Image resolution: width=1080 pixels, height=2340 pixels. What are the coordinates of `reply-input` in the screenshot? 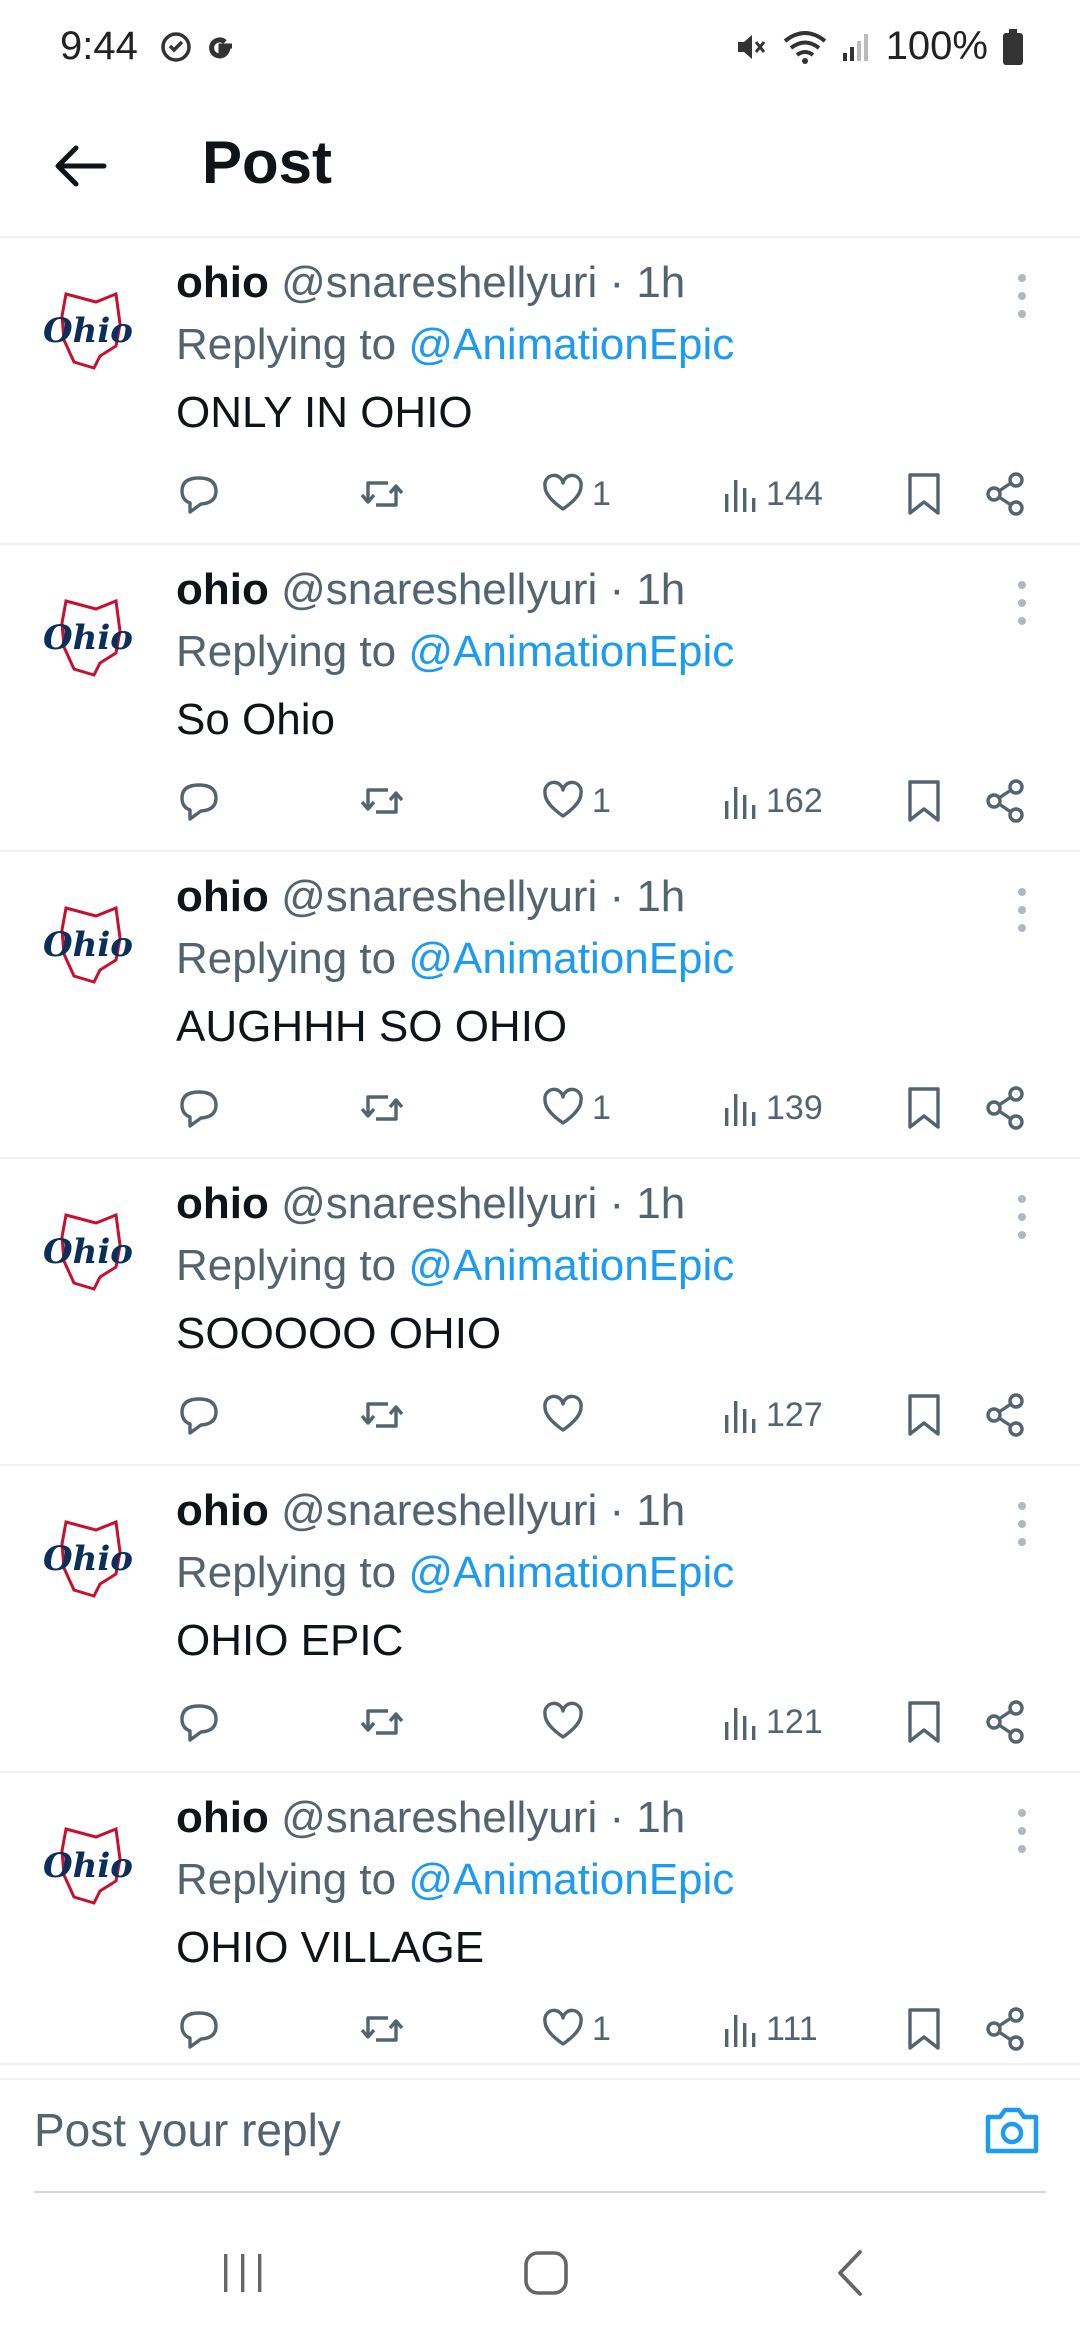 It's located at (474, 2130).